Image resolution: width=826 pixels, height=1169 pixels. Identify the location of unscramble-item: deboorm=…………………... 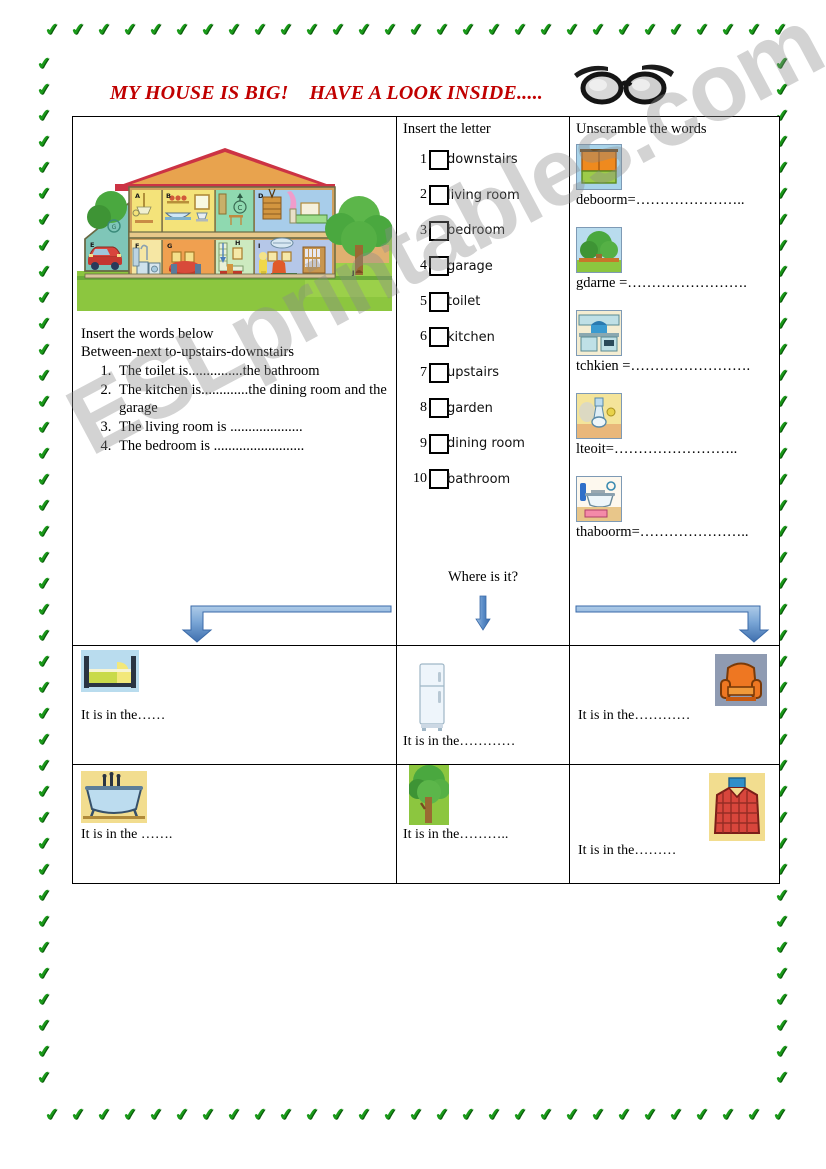
(674, 176).